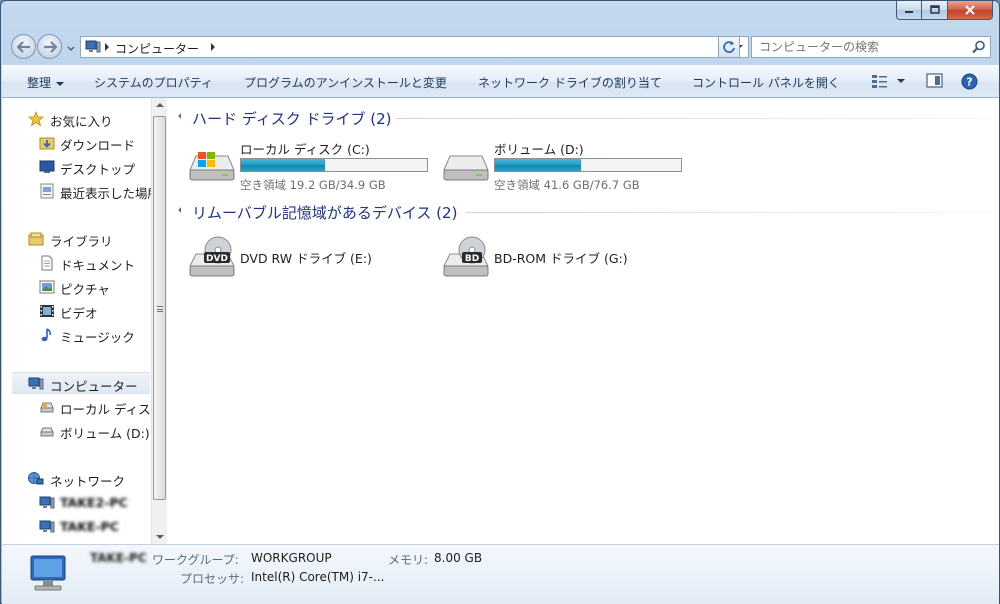 Image resolution: width=1000 pixels, height=604 pixels. I want to click on organize-label: 整理, so click(39, 83).